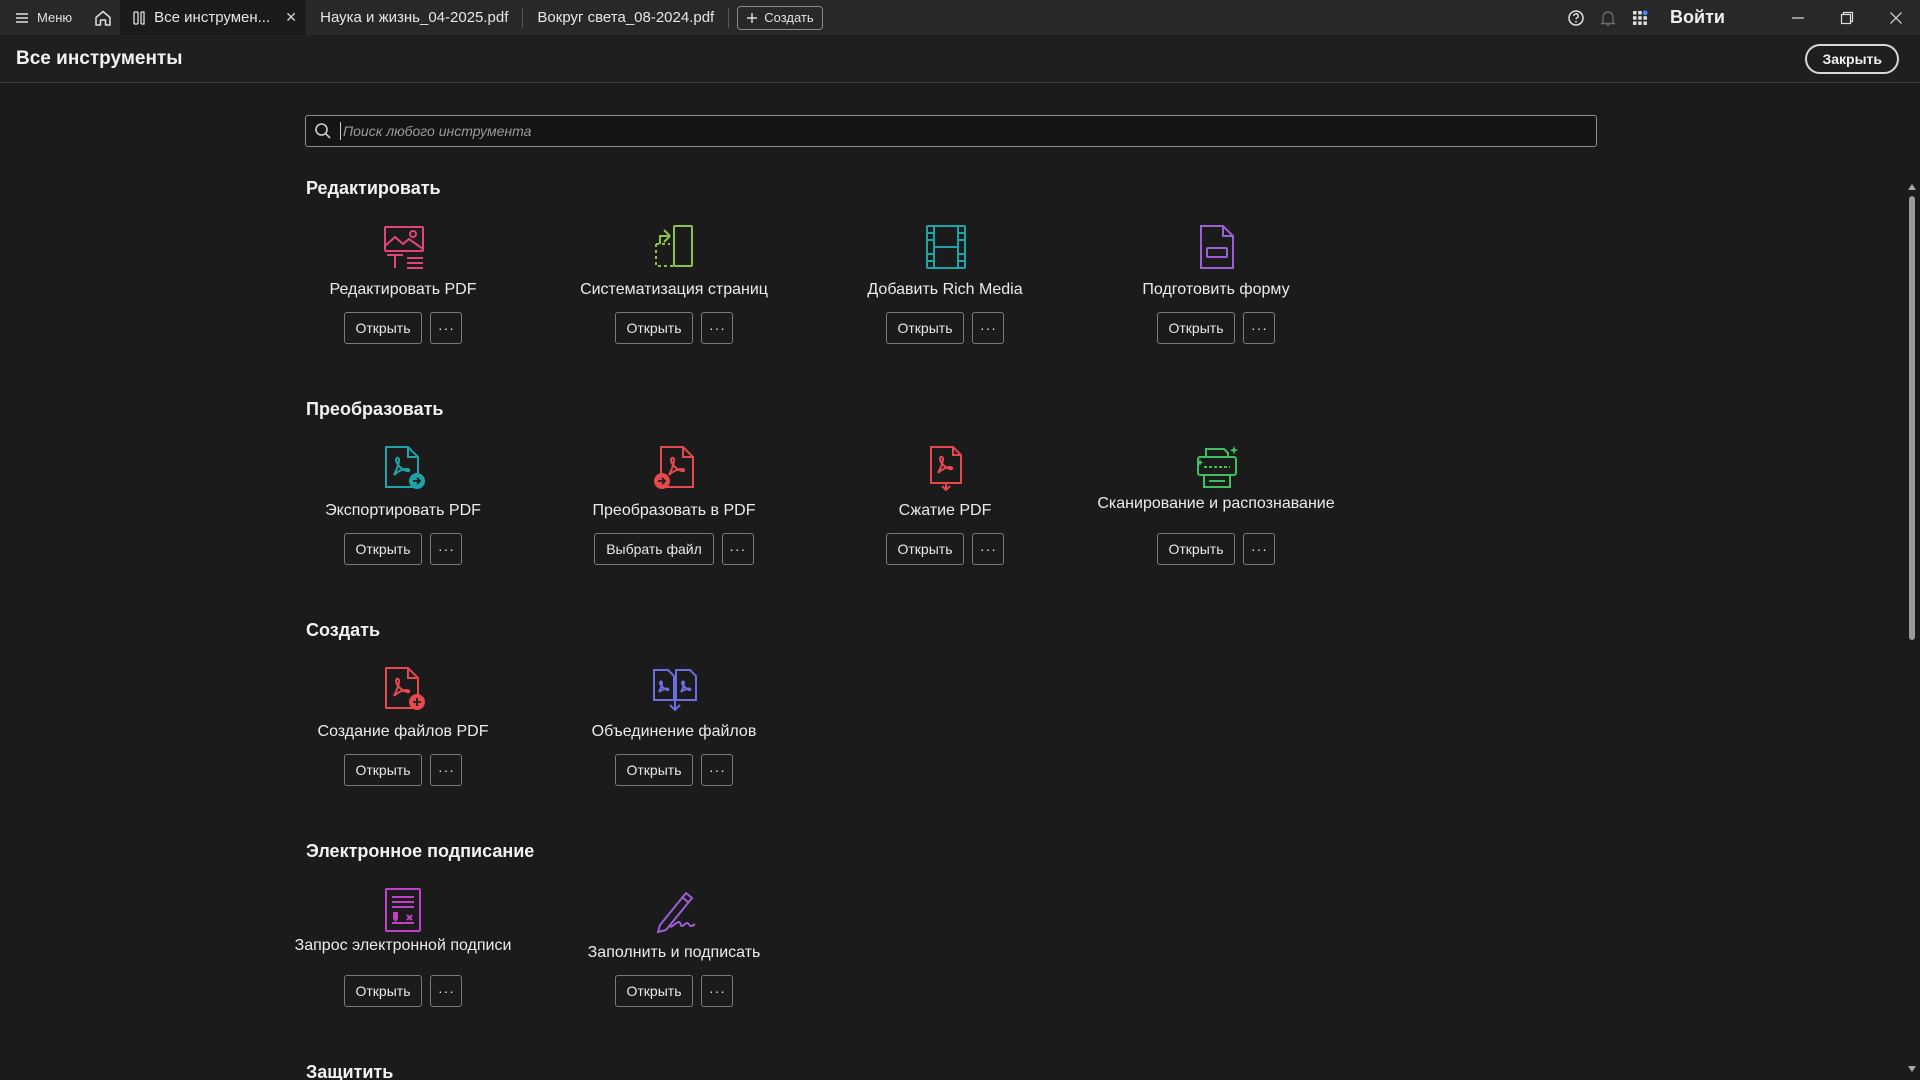 The height and width of the screenshot is (1080, 1920). I want to click on section-title: Электронное подписание, so click(420, 851).